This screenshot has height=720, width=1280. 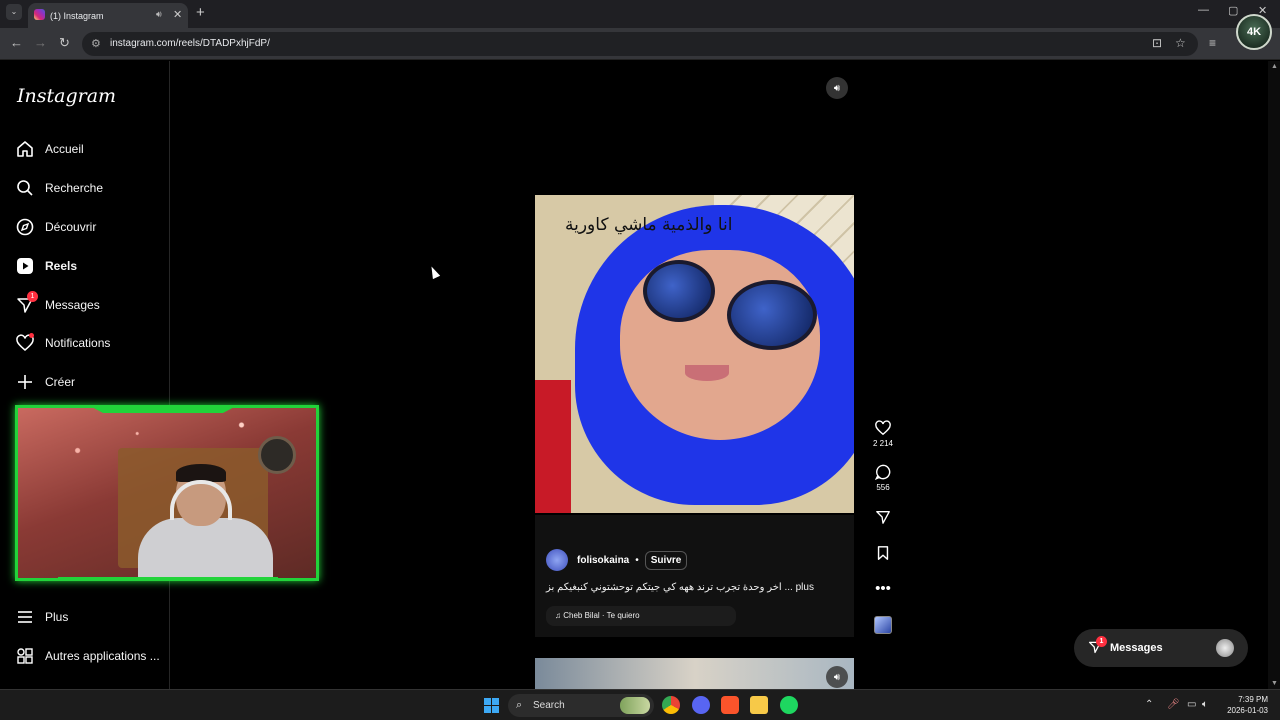 I want to click on url-text: instagram.com/reels/DTADPxhjFdP/, so click(x=190, y=43).